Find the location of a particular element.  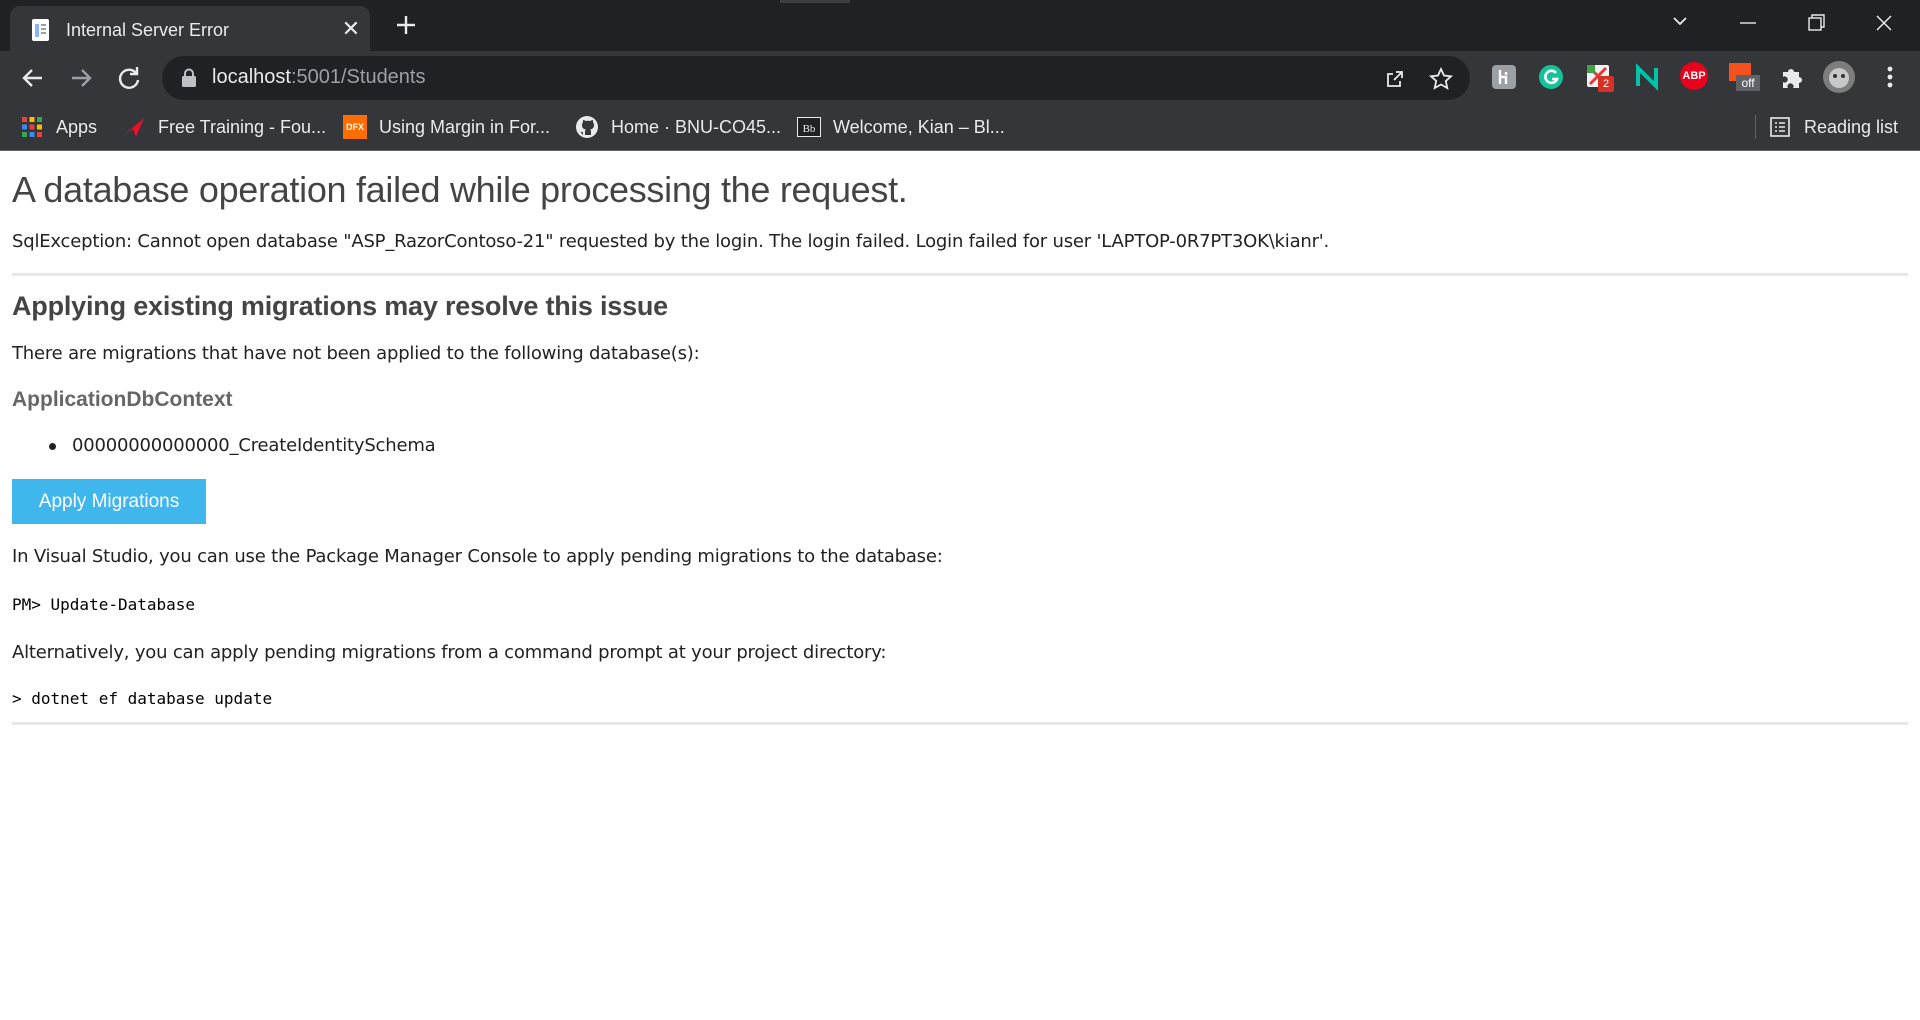

window-drag-area is located at coordinates (815, 1).